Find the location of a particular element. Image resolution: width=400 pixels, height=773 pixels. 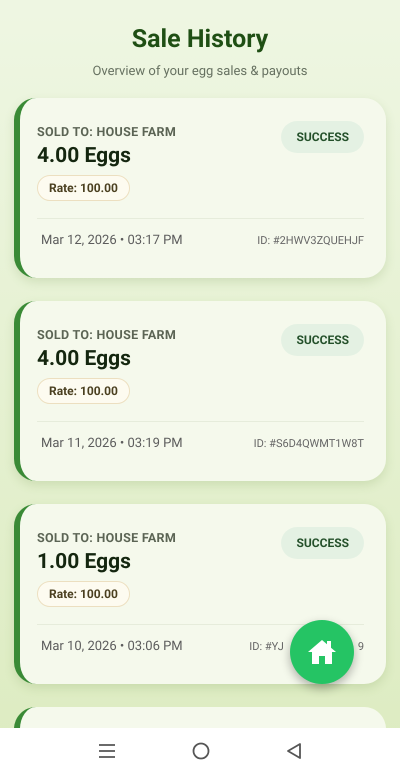

sale-date: Mar 10, 2026 • 03:06 PM is located at coordinates (112, 647).